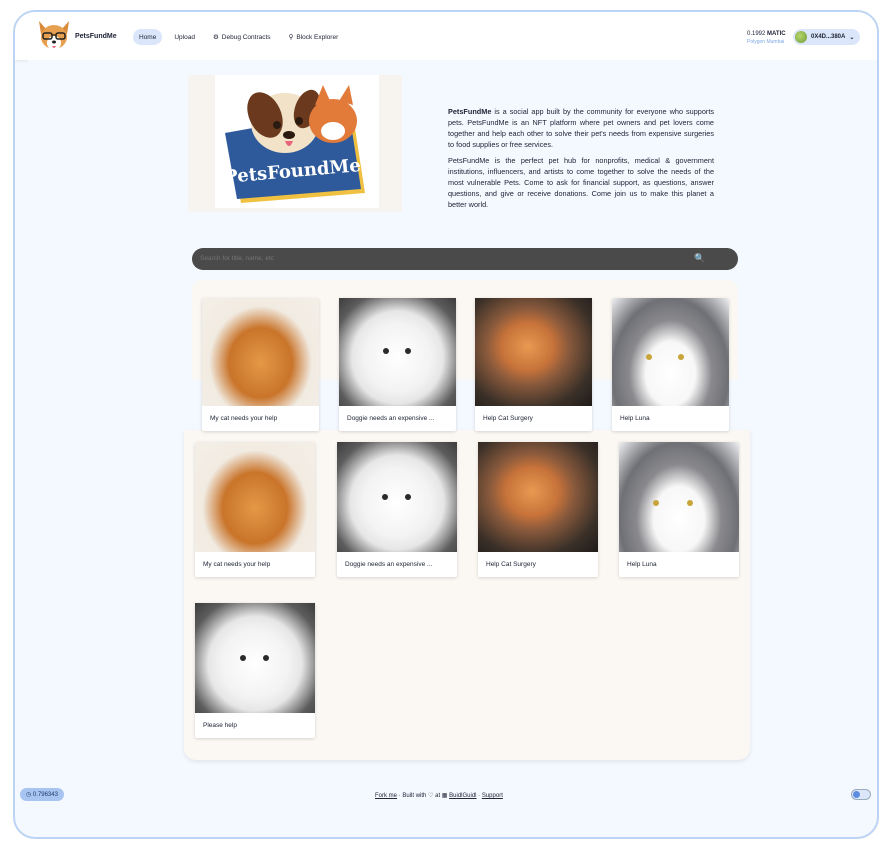 The height and width of the screenshot is (850, 889). What do you see at coordinates (96, 36) in the screenshot?
I see `brand-name: PetsFundMe` at bounding box center [96, 36].